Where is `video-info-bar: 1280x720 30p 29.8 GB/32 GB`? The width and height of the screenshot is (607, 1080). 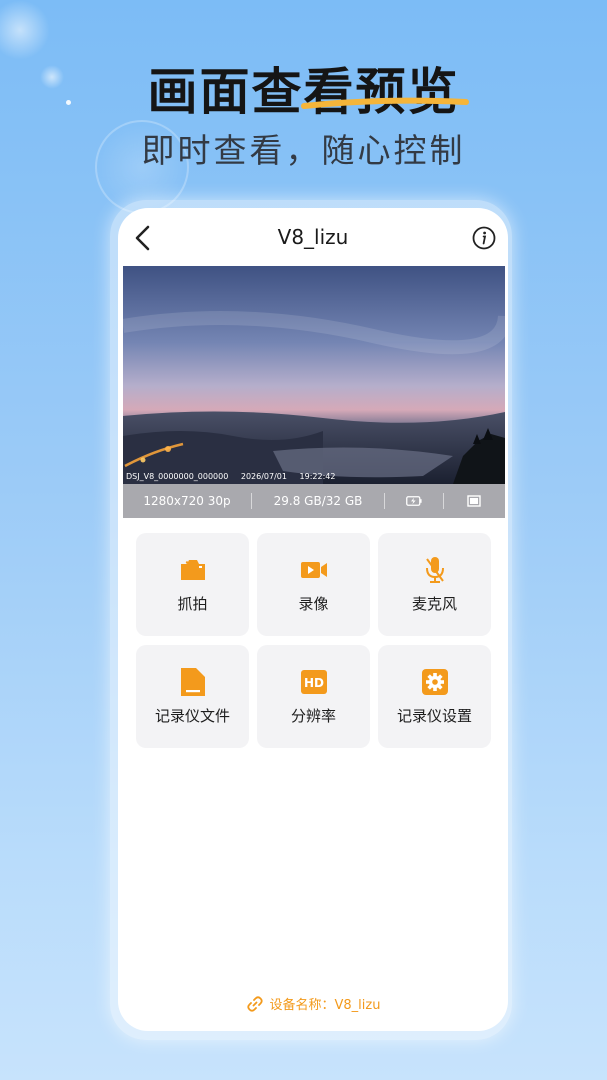 video-info-bar: 1280x720 30p 29.8 GB/32 GB is located at coordinates (314, 501).